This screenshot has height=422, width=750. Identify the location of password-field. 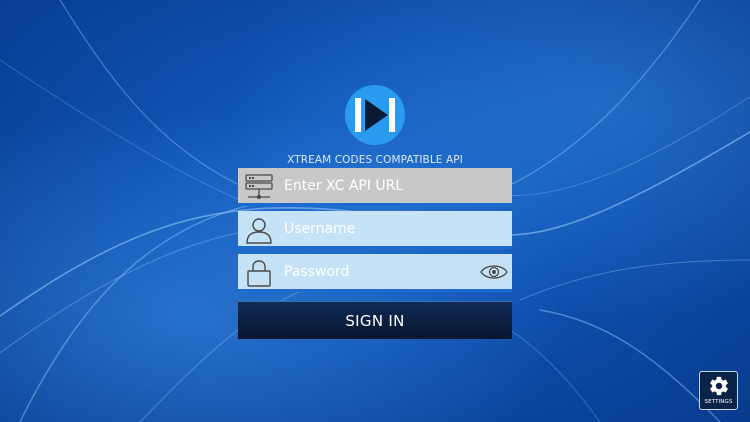
(375, 273).